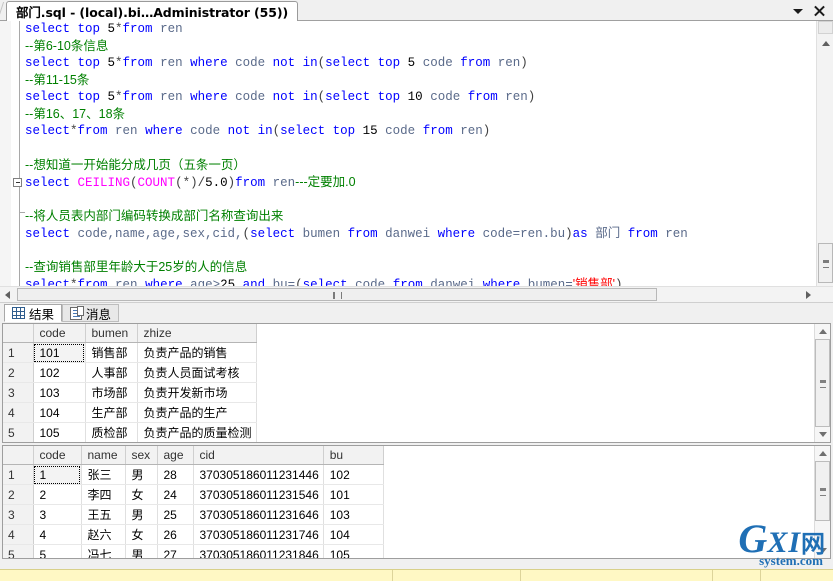 The width and height of the screenshot is (833, 581). I want to click on table-row: 3 3 王五男 25 370305186011231646 103, so click(193, 514).